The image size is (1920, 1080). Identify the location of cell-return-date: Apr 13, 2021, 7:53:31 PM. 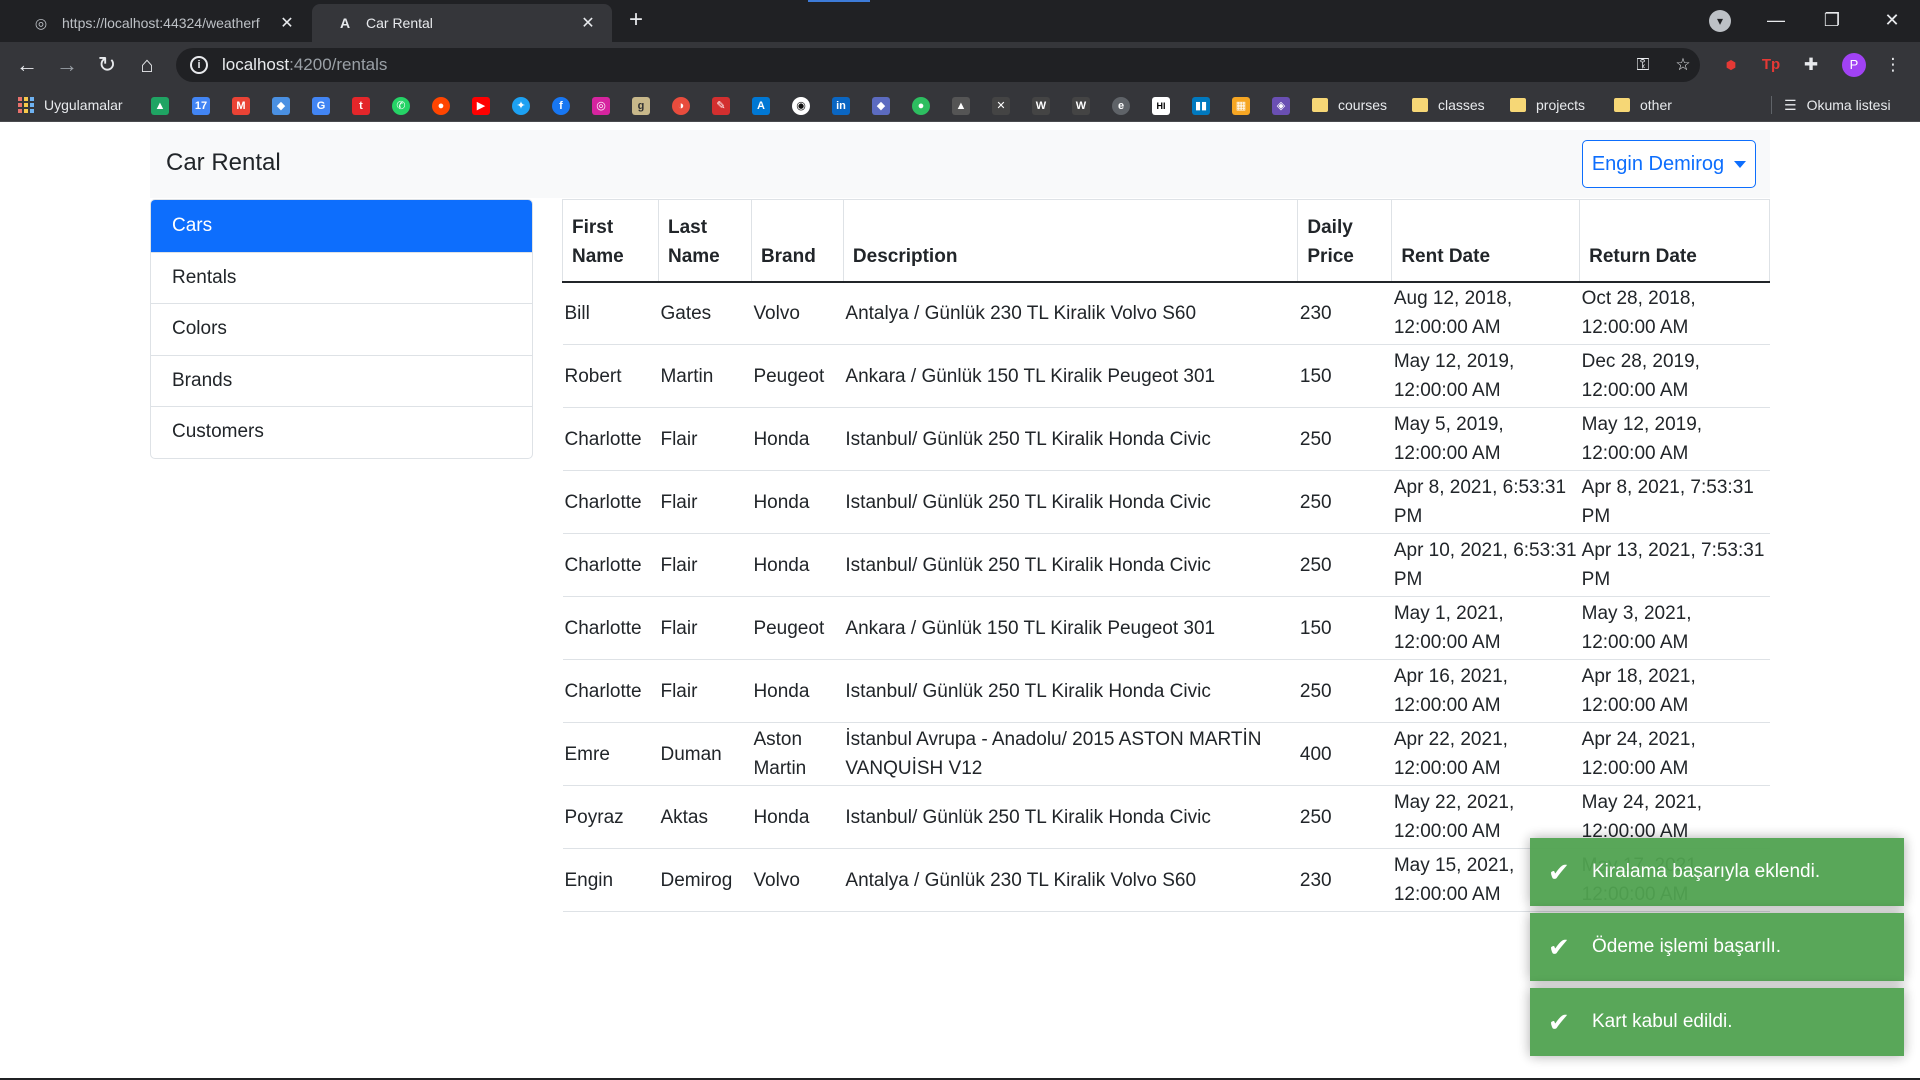
(1674, 565).